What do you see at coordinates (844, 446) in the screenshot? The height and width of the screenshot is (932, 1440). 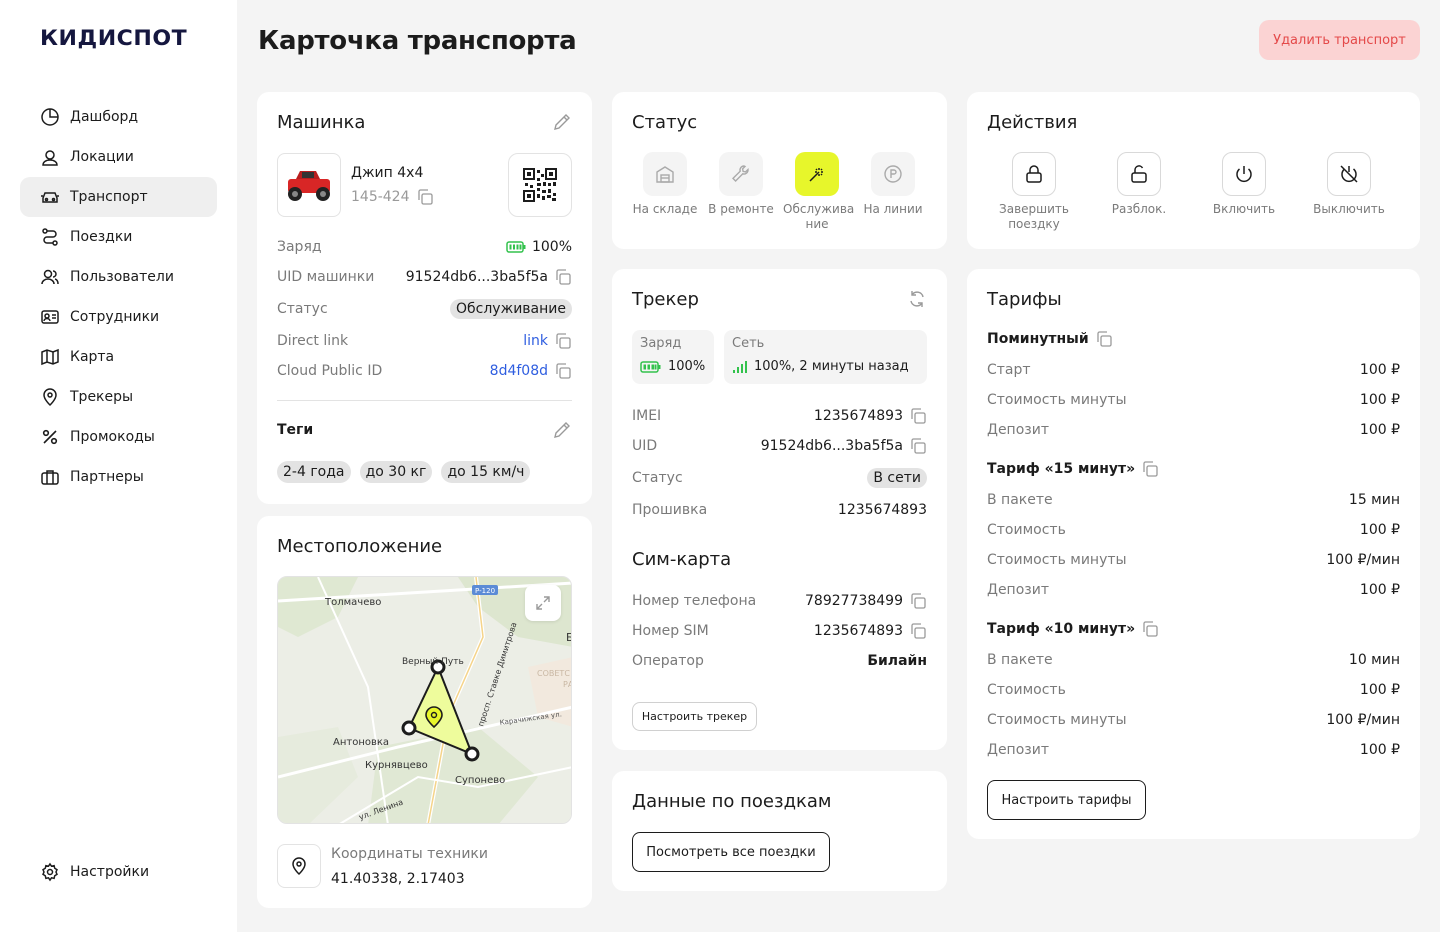 I see `tracker-uid-wrap: 91524db6...3ba5f5a` at bounding box center [844, 446].